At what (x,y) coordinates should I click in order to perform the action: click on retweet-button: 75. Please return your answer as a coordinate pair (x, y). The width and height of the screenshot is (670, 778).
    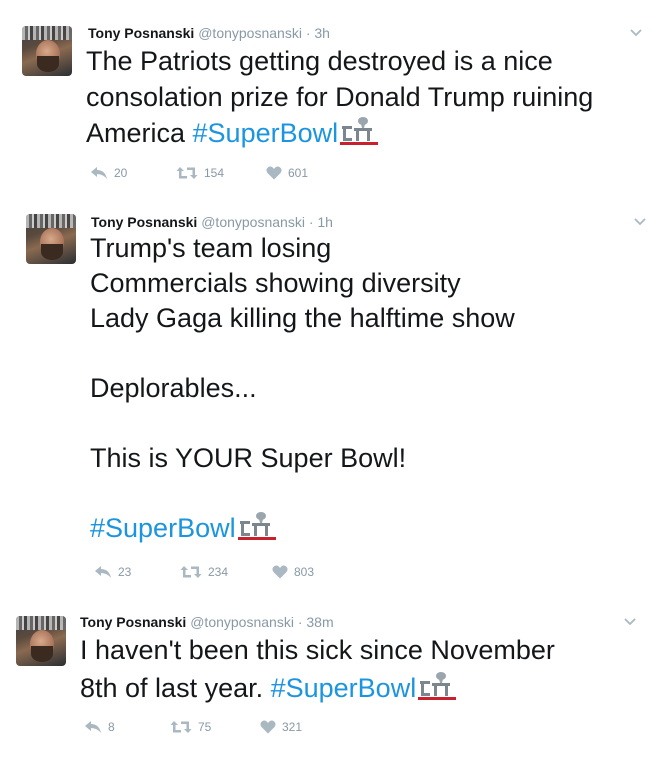
    Looking at the image, I should click on (190, 727).